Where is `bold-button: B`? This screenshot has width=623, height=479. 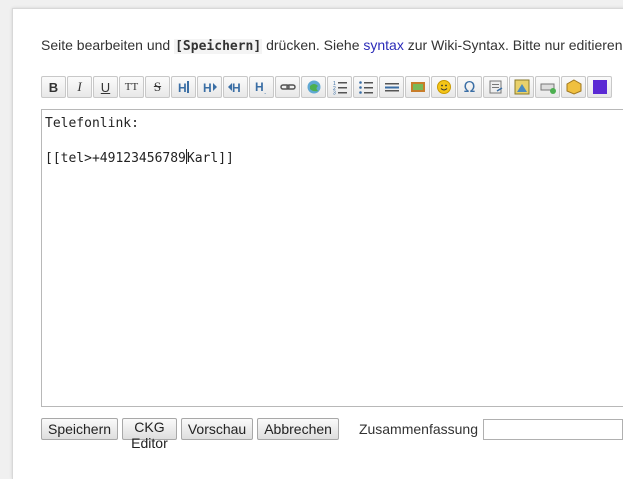
bold-button: B is located at coordinates (53, 87).